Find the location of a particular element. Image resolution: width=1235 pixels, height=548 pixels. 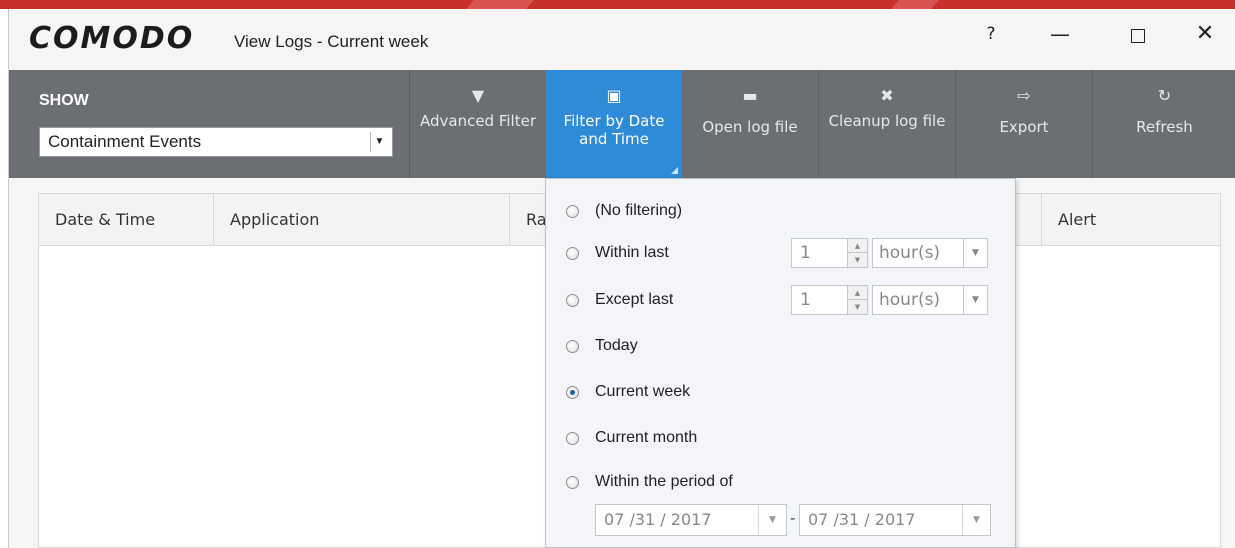

log-type-value: Containment Events is located at coordinates (125, 141).